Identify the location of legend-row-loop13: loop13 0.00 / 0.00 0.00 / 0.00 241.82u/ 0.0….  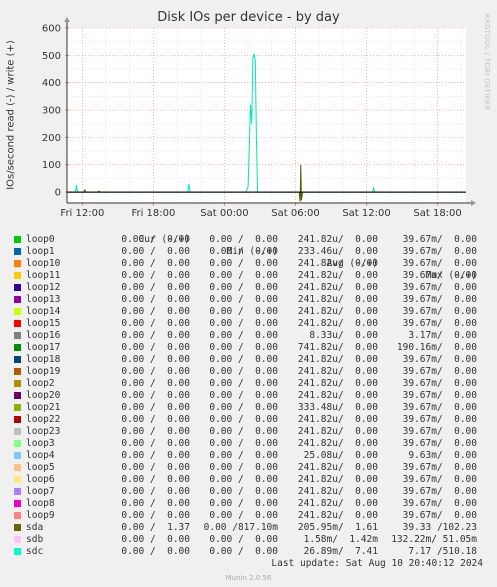
(249, 300).